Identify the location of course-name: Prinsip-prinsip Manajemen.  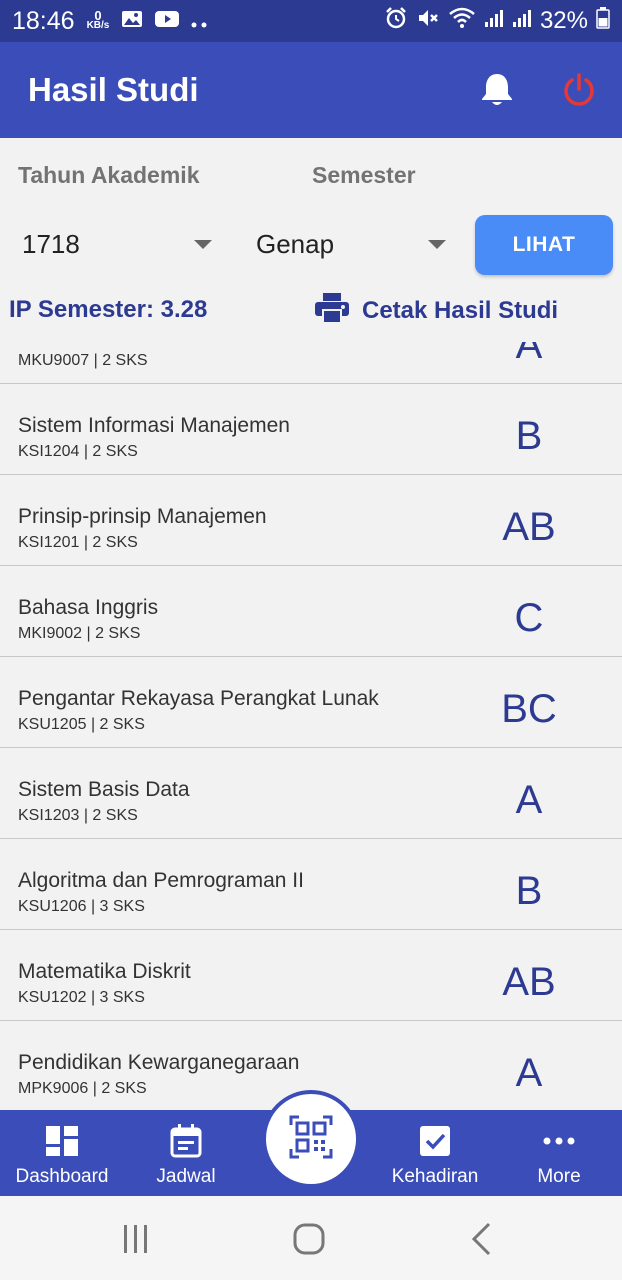
(142, 516).